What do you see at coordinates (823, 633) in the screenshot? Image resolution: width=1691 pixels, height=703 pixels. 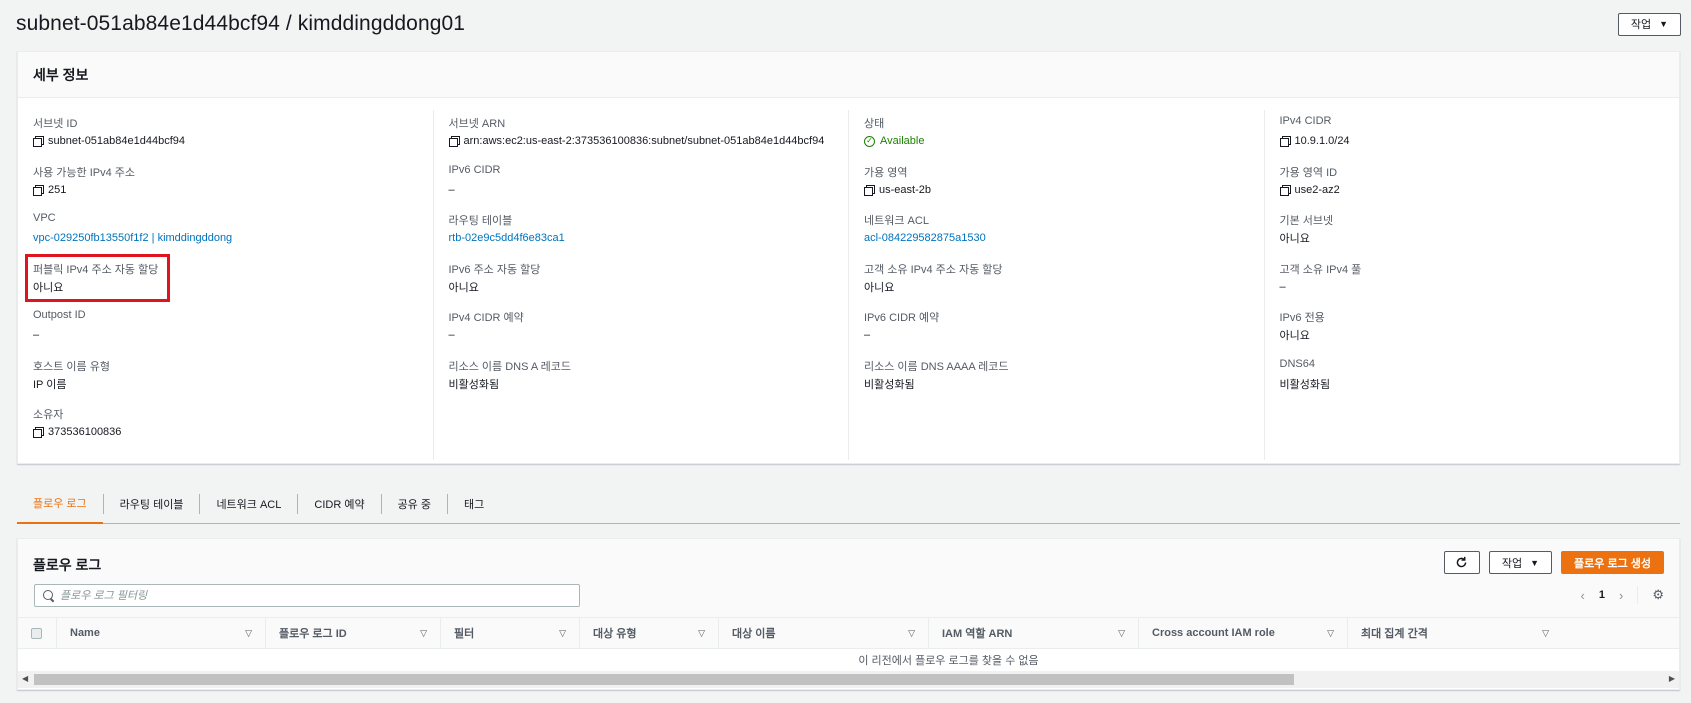 I see `column-header: 대상 이름 ▽` at bounding box center [823, 633].